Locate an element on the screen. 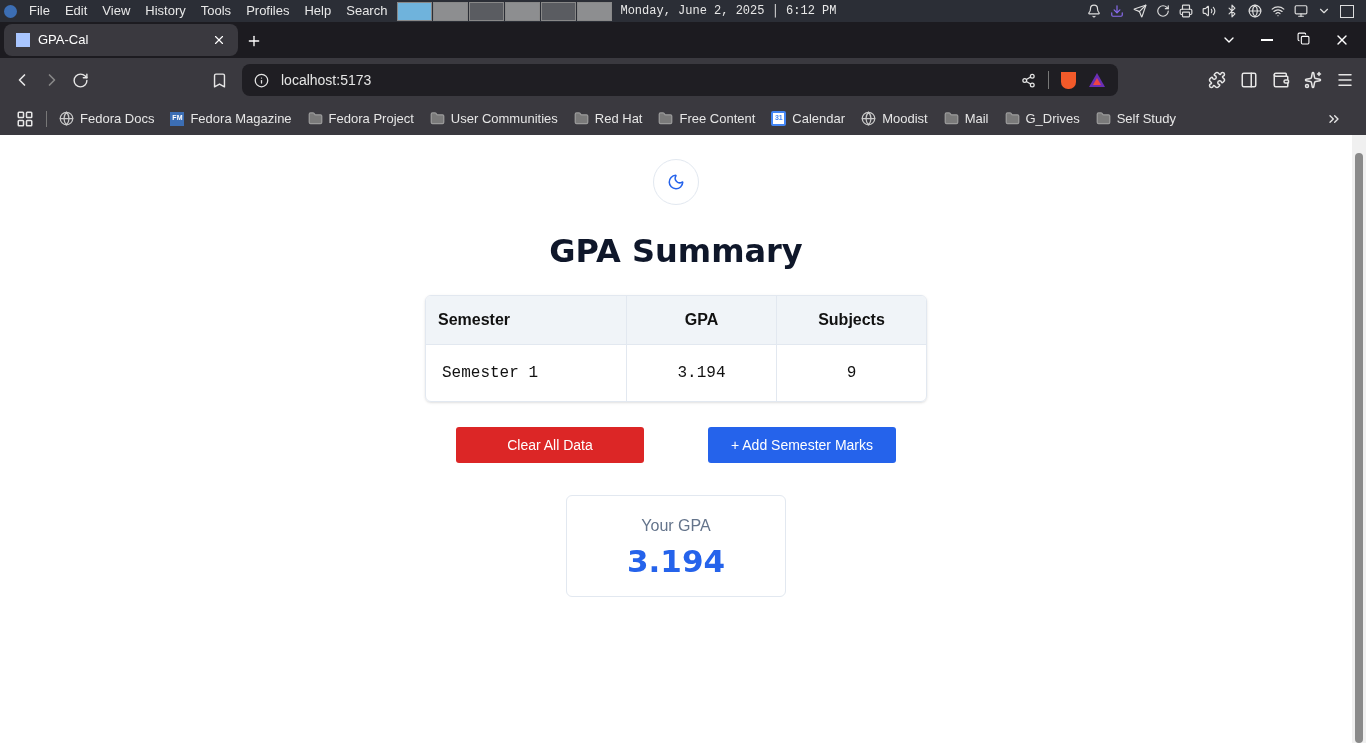 The height and width of the screenshot is (743, 1366). tab-title: GPA-Cal is located at coordinates (63, 40).